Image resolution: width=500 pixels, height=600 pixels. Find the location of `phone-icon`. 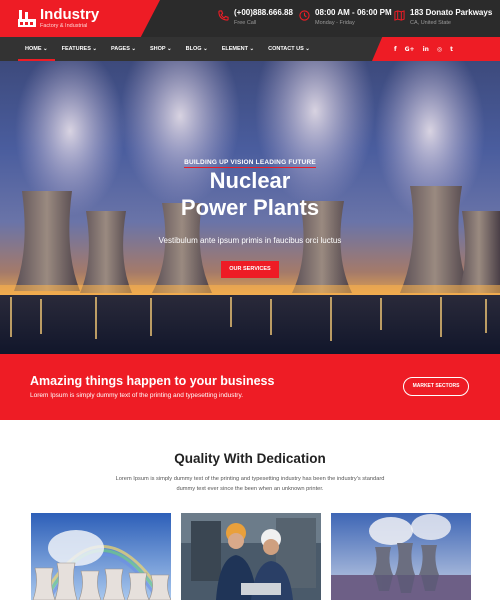

phone-icon is located at coordinates (223, 15).